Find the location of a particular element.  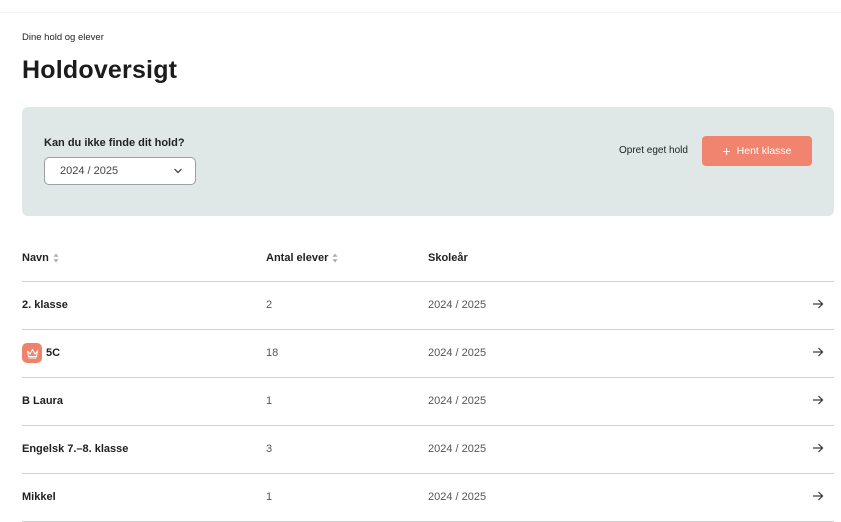

team-name: Mikkel is located at coordinates (144, 497).